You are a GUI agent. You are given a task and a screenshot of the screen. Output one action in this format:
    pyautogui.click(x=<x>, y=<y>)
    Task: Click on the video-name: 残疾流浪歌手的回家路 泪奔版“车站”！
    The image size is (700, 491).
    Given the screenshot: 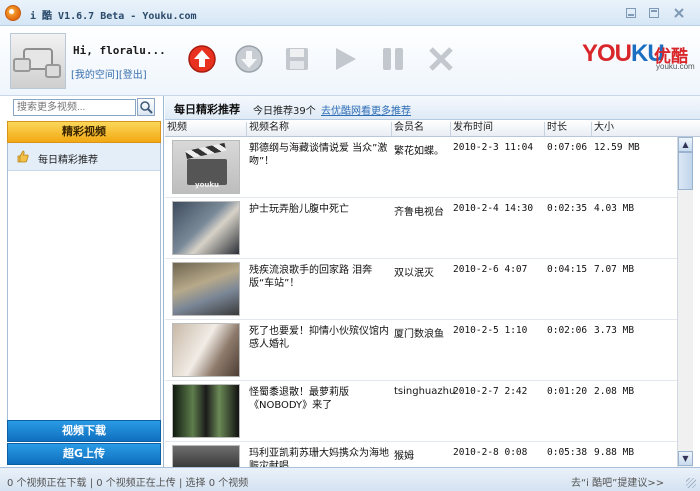 What is the action you would take?
    pyautogui.click(x=311, y=277)
    